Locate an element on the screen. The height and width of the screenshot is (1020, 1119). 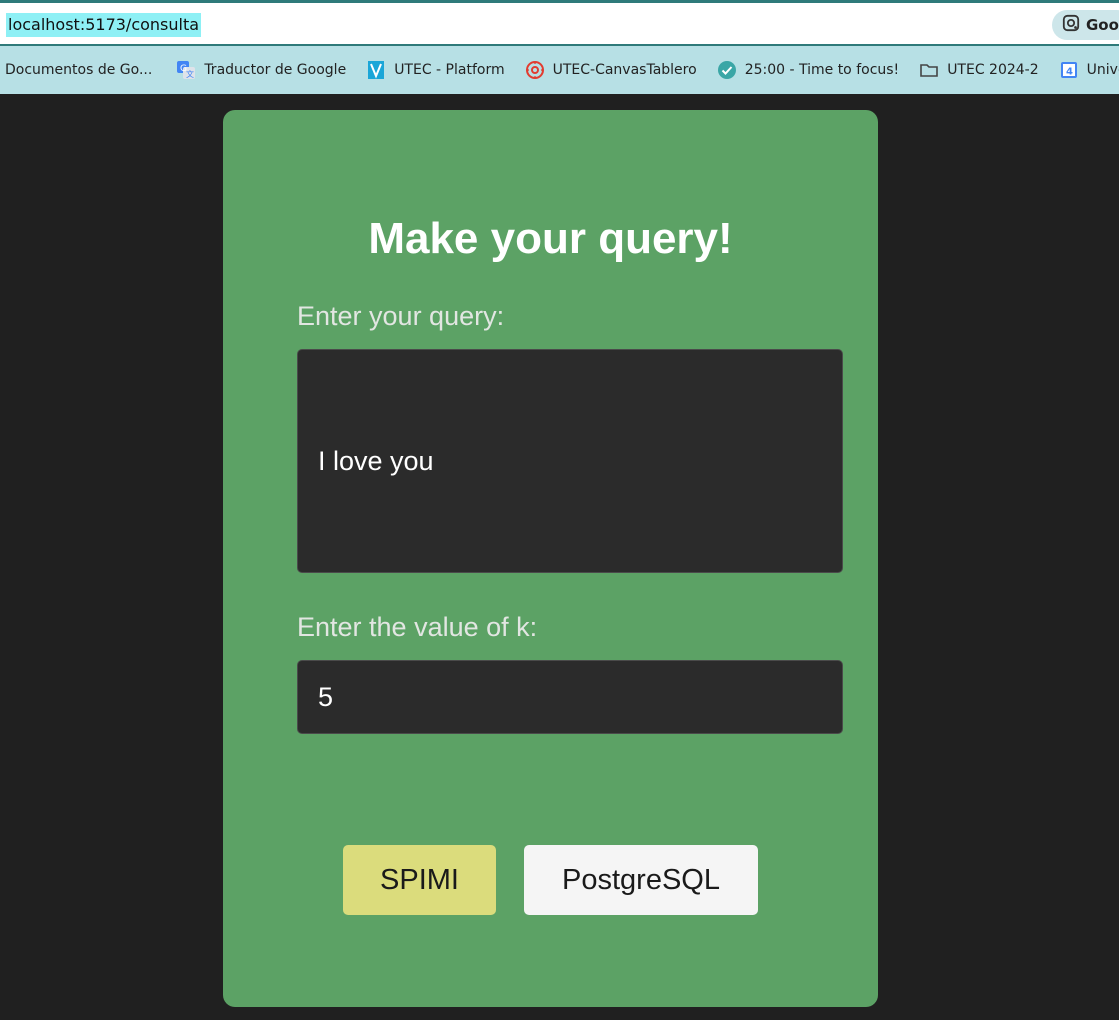
svg-text: 4 is located at coordinates (1069, 72).